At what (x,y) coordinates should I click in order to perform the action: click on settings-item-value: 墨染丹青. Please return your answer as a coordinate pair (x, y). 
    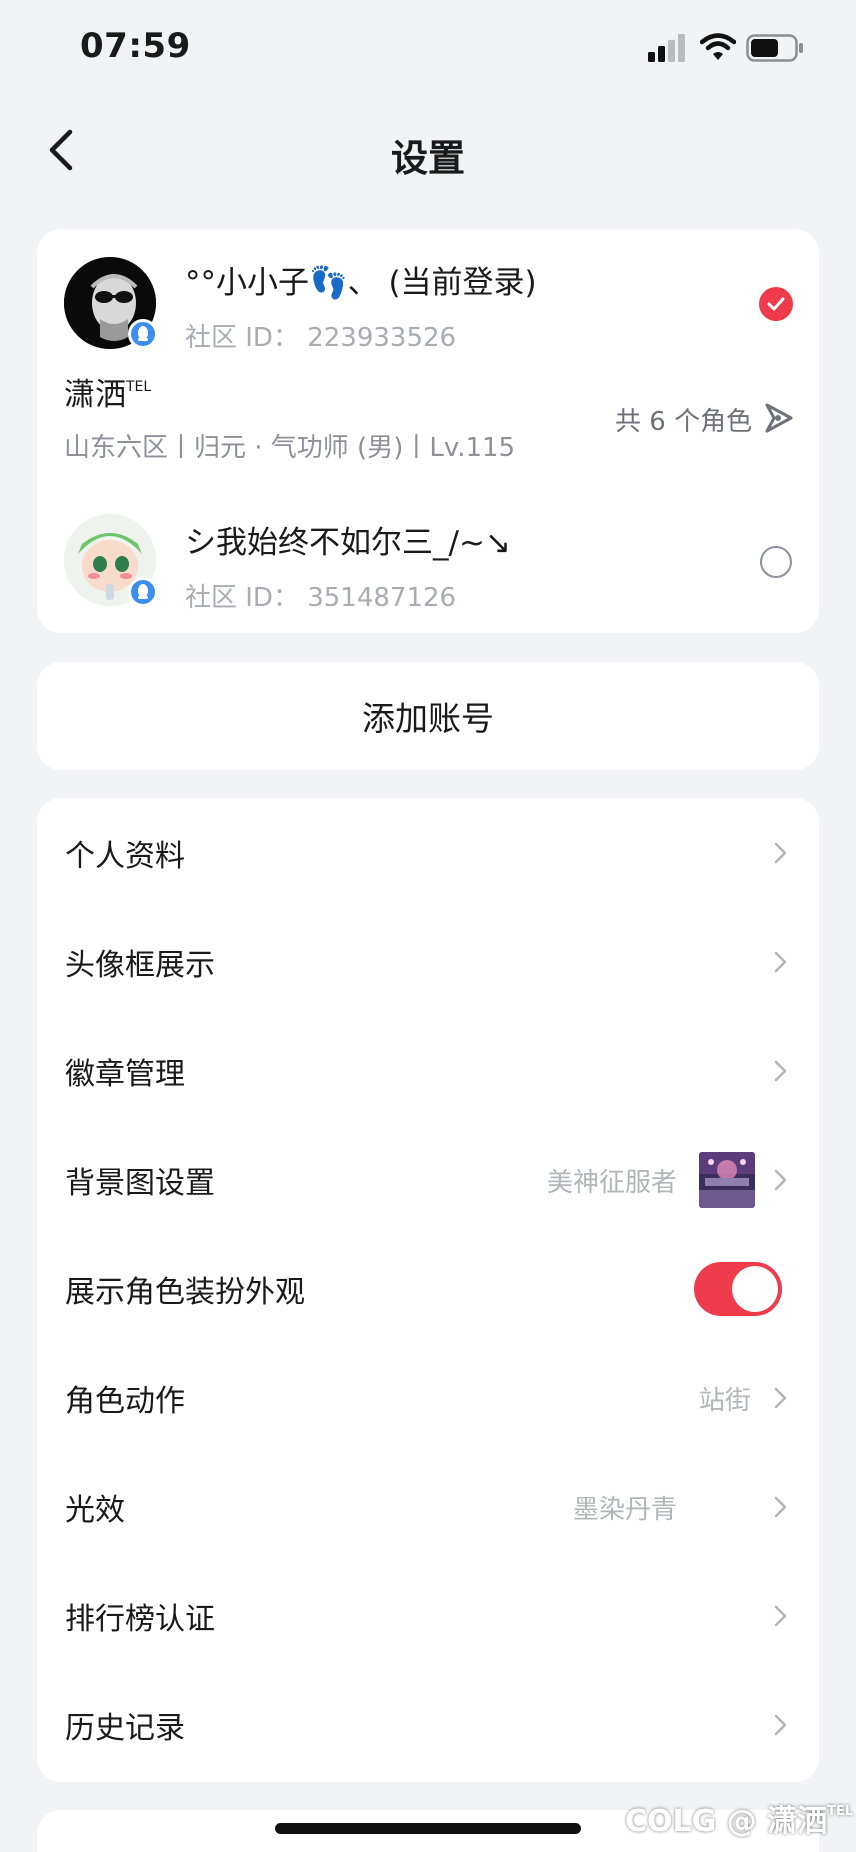
    Looking at the image, I should click on (625, 1509).